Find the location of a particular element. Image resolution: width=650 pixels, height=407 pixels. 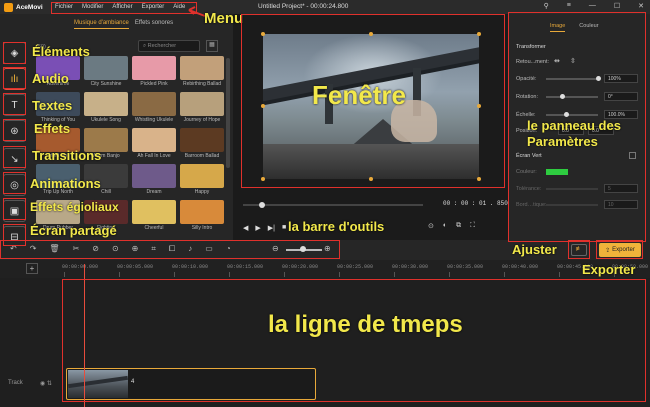

app-logo: AceMovi is located at coordinates (26, 7).